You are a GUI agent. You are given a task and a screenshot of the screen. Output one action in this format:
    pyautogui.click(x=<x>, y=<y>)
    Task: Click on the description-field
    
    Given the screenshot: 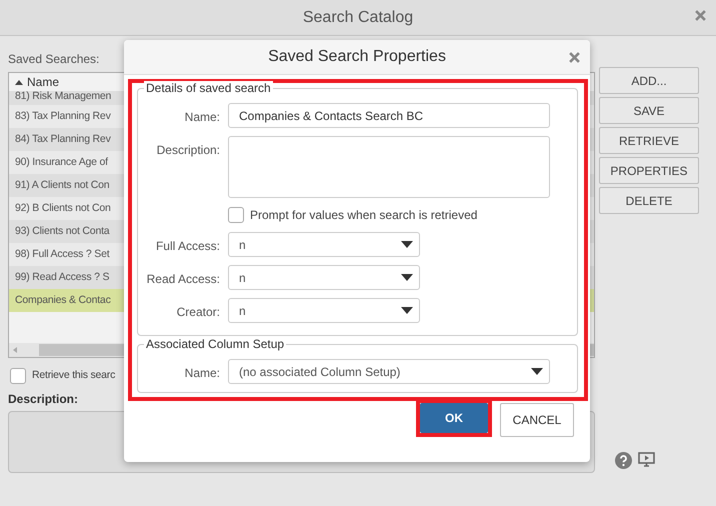 What is the action you would take?
    pyautogui.click(x=389, y=167)
    